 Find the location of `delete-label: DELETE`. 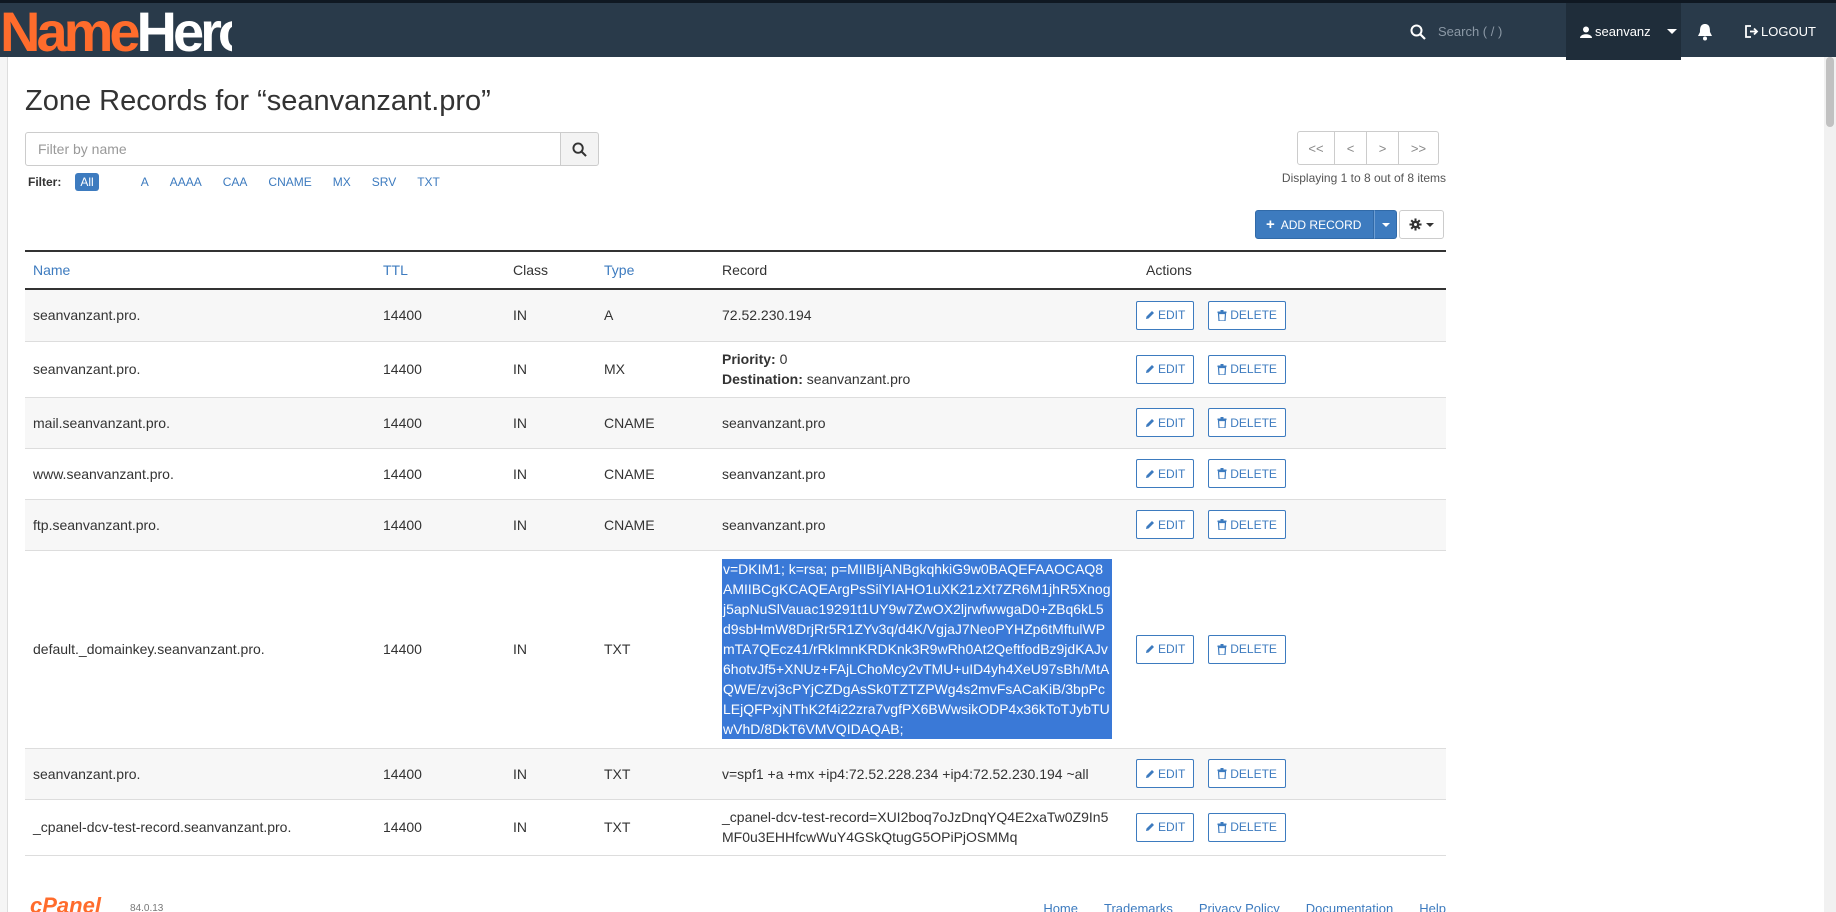

delete-label: DELETE is located at coordinates (1253, 524).